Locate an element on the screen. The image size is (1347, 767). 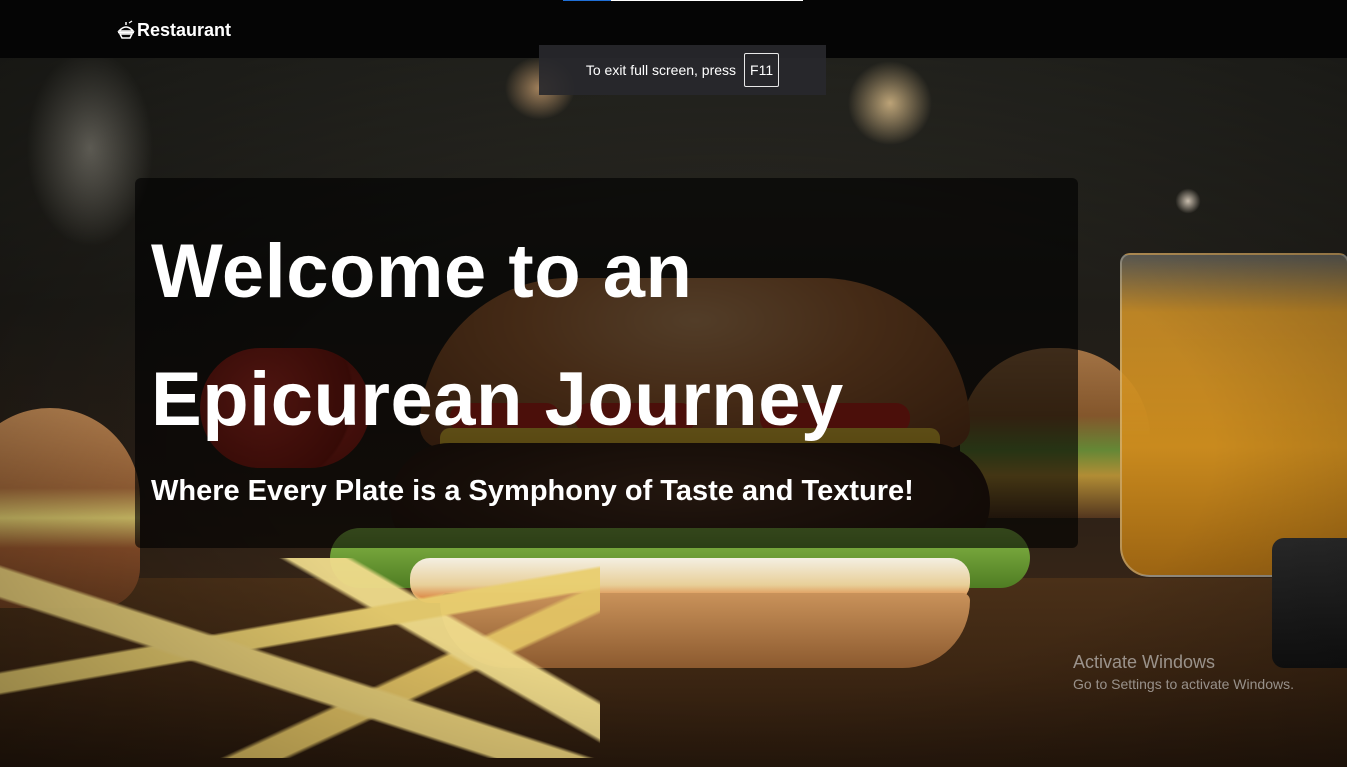
fullscreen-toast-message: To exit full screen, press is located at coordinates (661, 70).